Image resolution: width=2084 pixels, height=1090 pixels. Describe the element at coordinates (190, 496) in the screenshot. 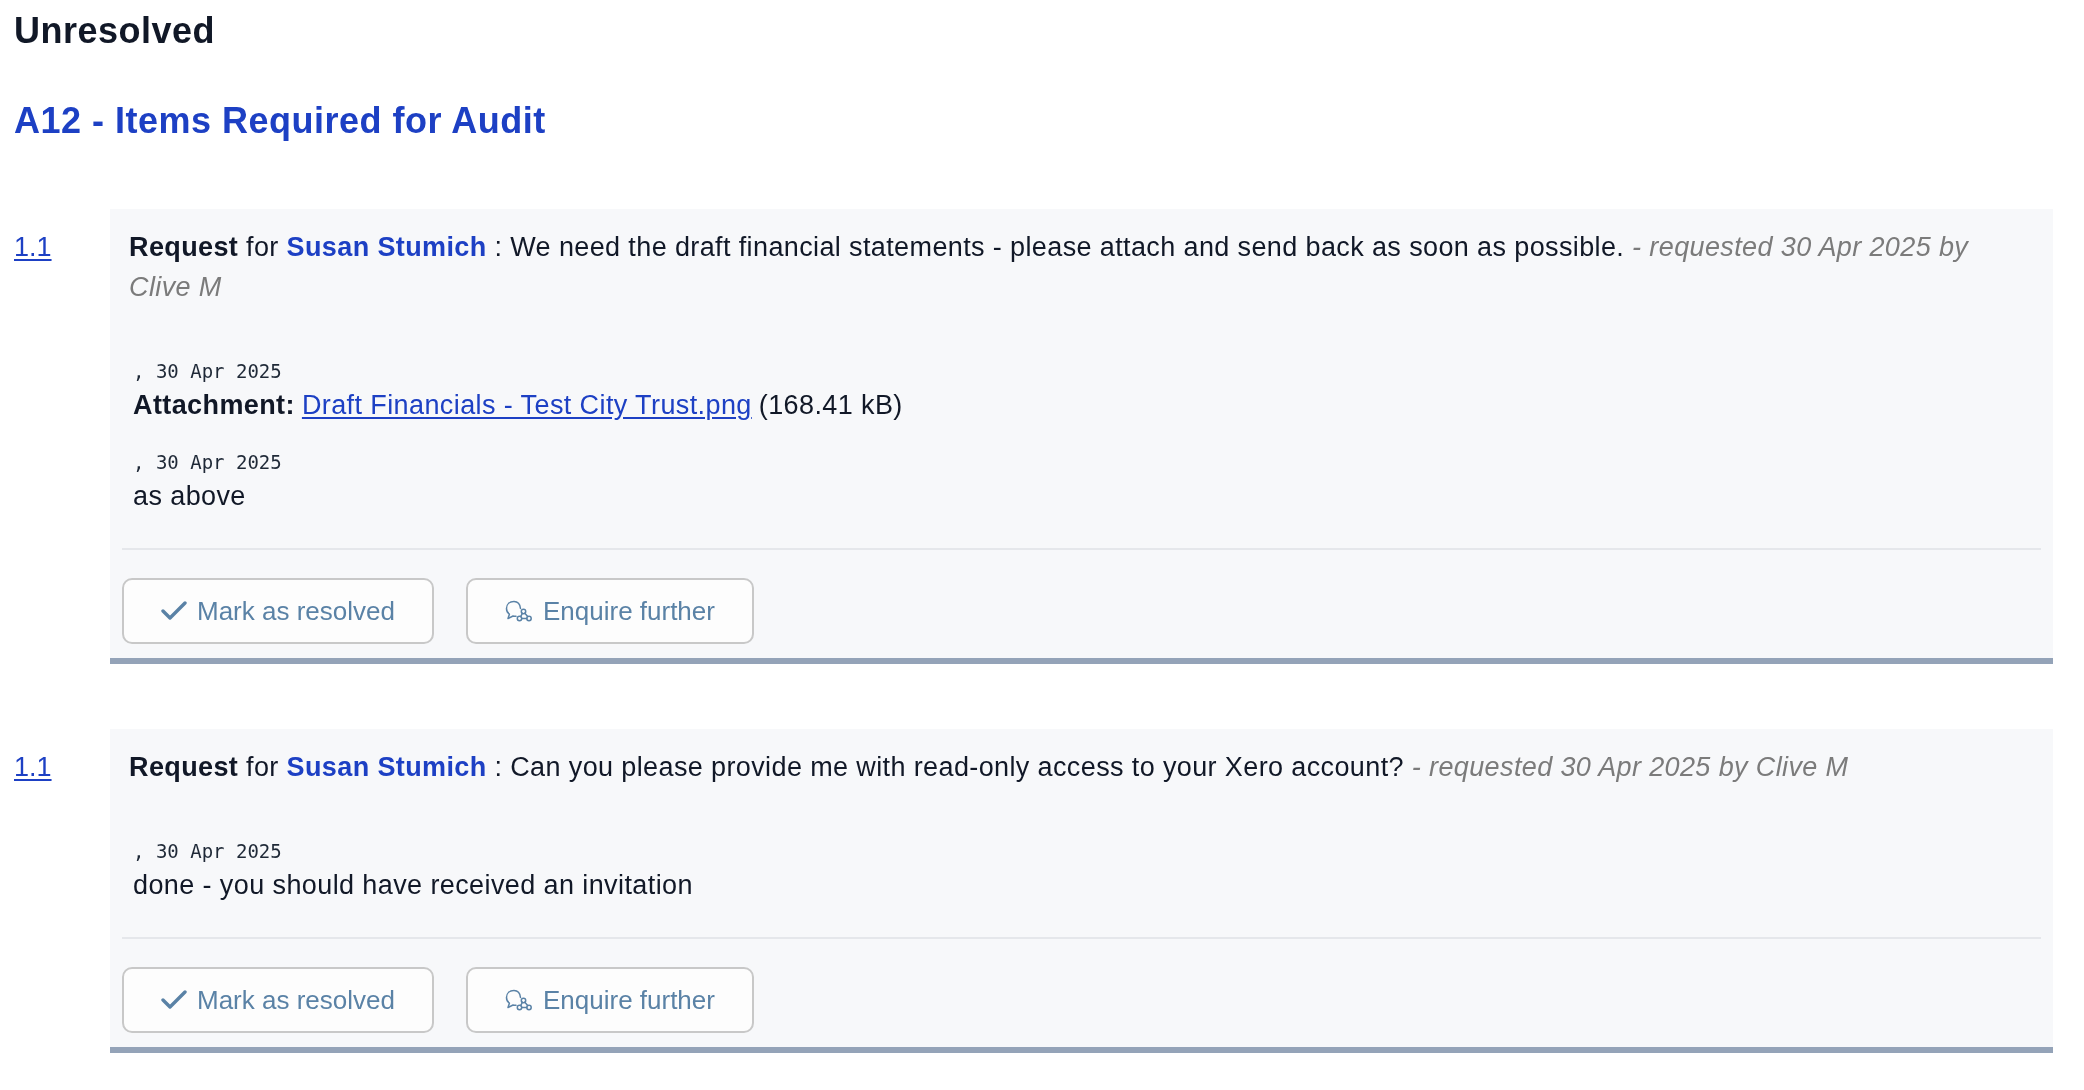

I see `response-text: as above` at that location.